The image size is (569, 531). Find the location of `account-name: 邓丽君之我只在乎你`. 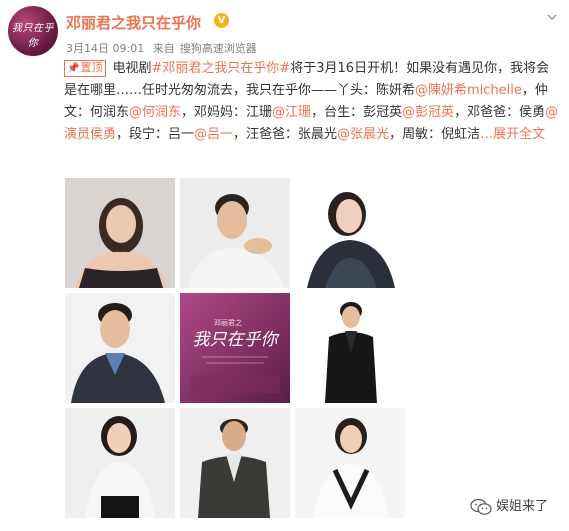

account-name: 邓丽君之我只在乎你 is located at coordinates (133, 22).